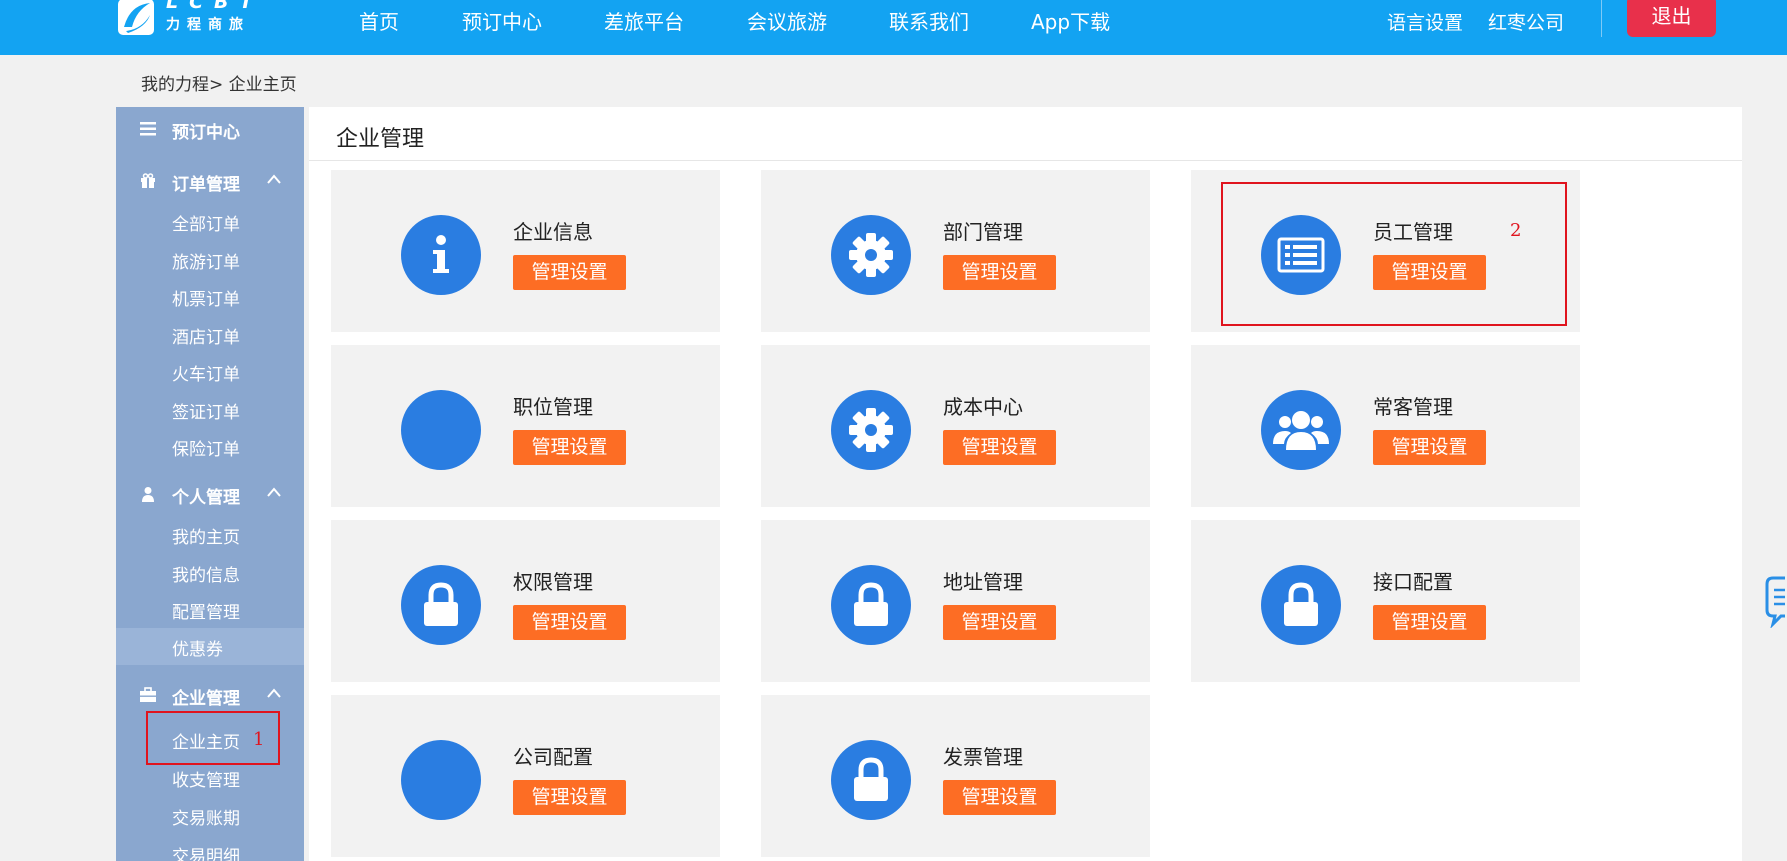 The image size is (1787, 861). Describe the element at coordinates (1775, 601) in the screenshot. I see `feedback-icon` at that location.